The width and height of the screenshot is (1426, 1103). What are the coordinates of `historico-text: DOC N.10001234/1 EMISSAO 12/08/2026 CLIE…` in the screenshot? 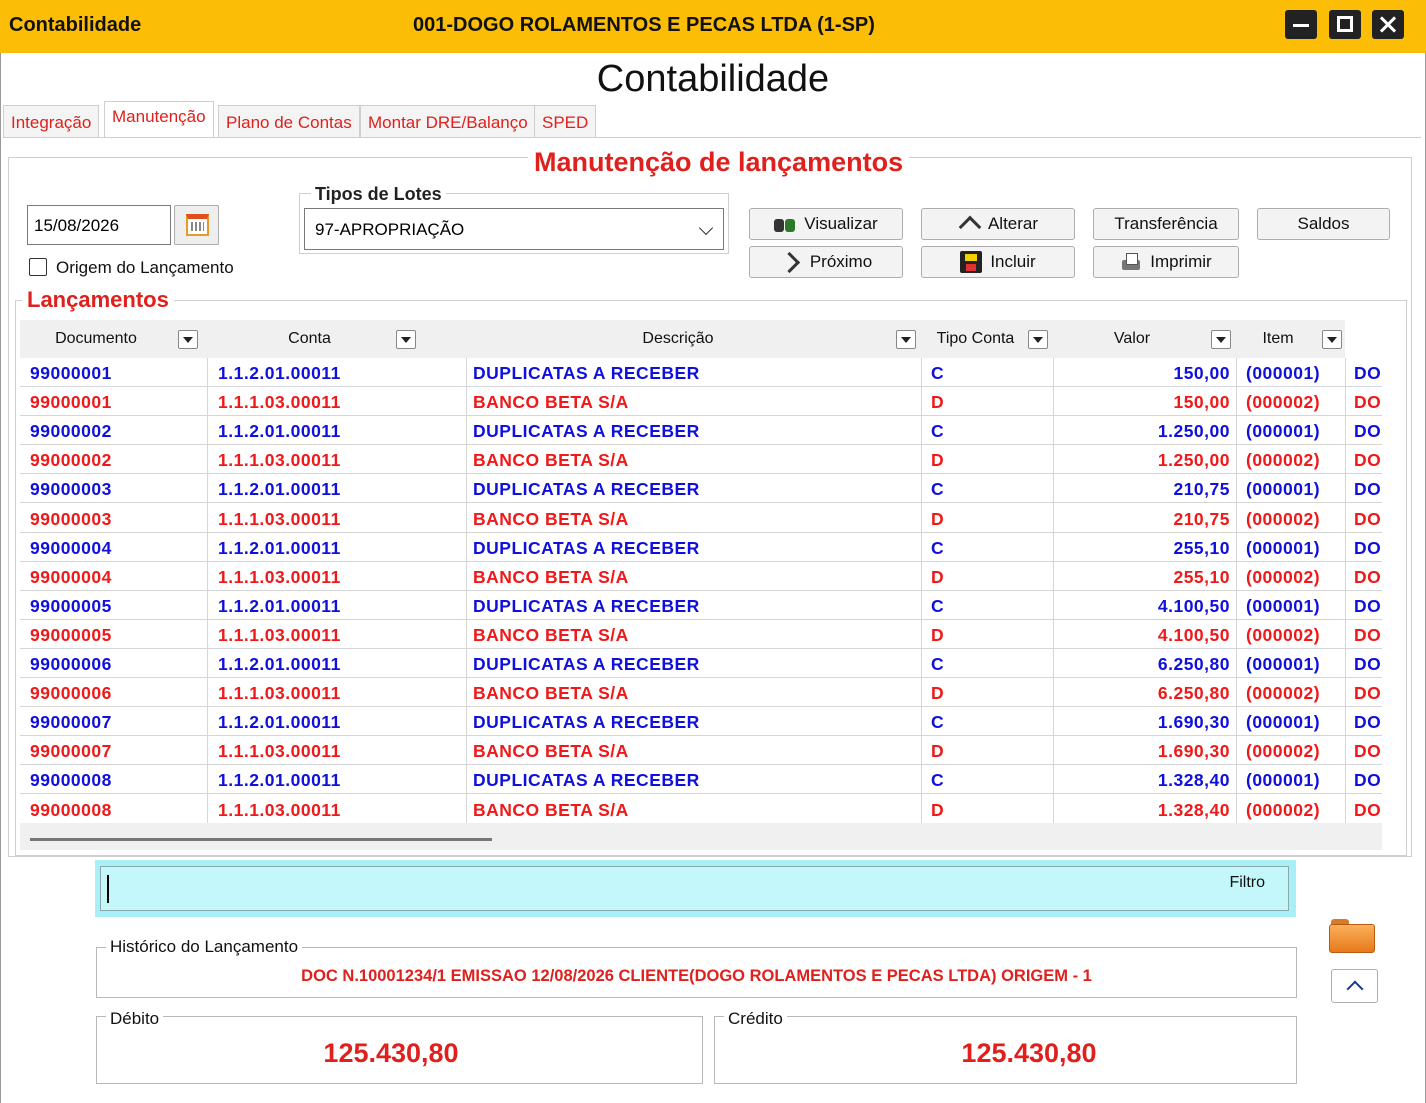 It's located at (696, 976).